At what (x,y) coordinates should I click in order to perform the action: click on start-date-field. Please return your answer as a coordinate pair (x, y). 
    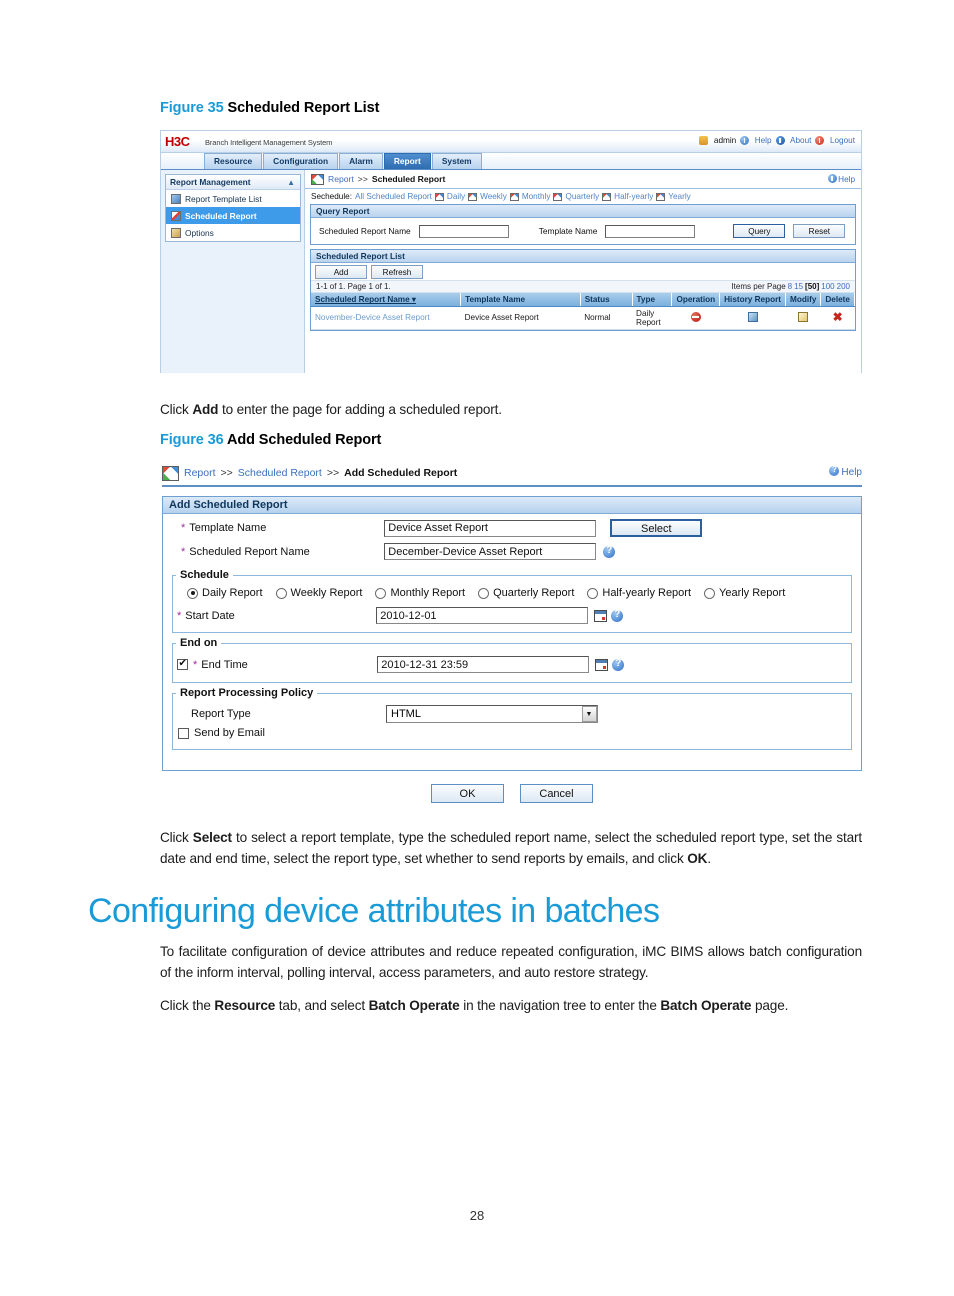
    Looking at the image, I should click on (482, 615).